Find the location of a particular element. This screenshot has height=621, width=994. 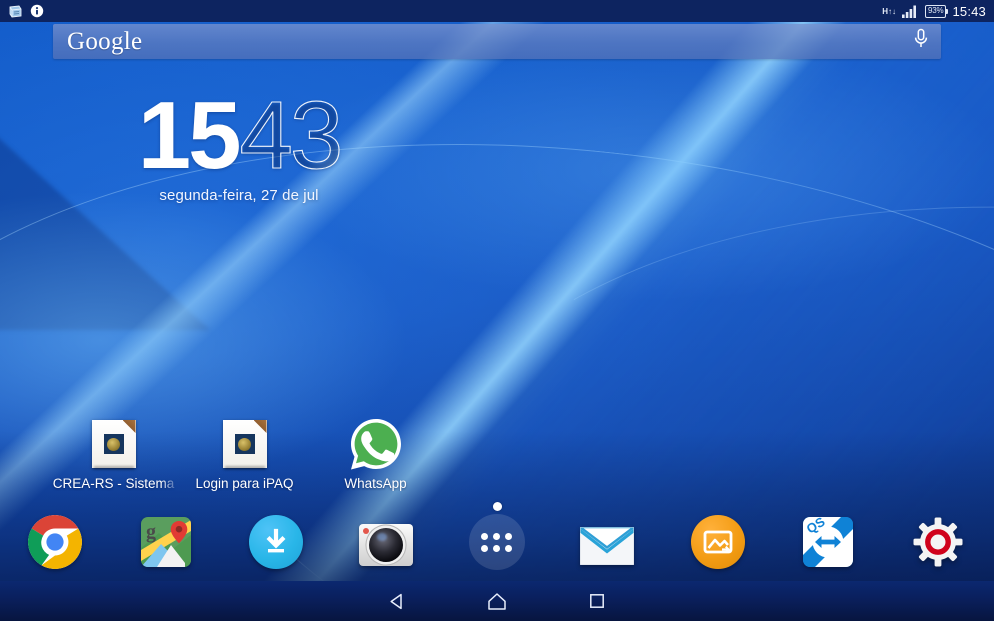

email-icon is located at coordinates (607, 546).